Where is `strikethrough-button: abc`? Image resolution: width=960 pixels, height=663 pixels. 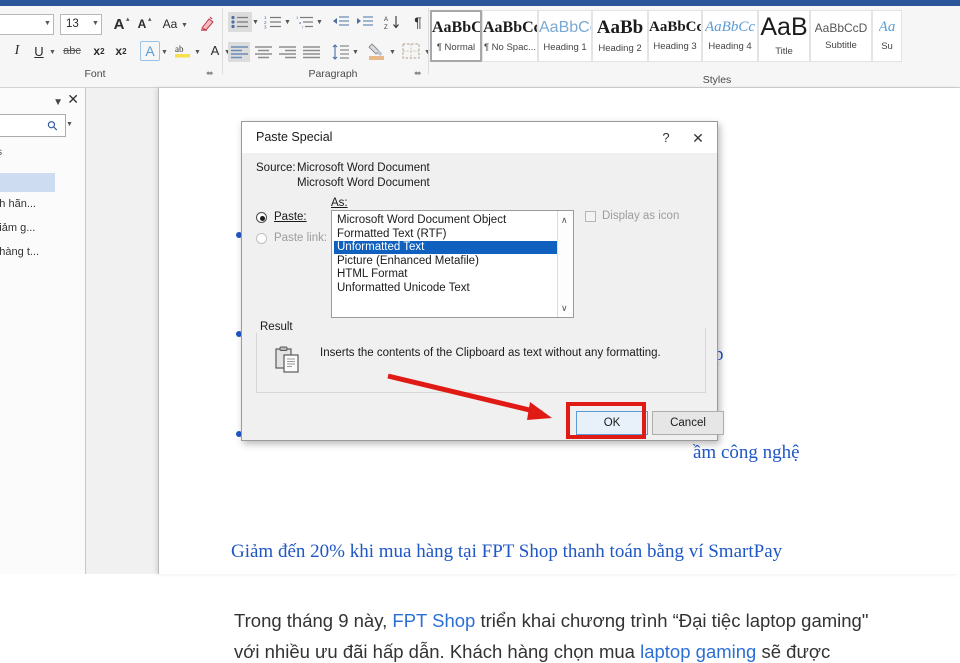
strikethrough-button: abc is located at coordinates (72, 51).